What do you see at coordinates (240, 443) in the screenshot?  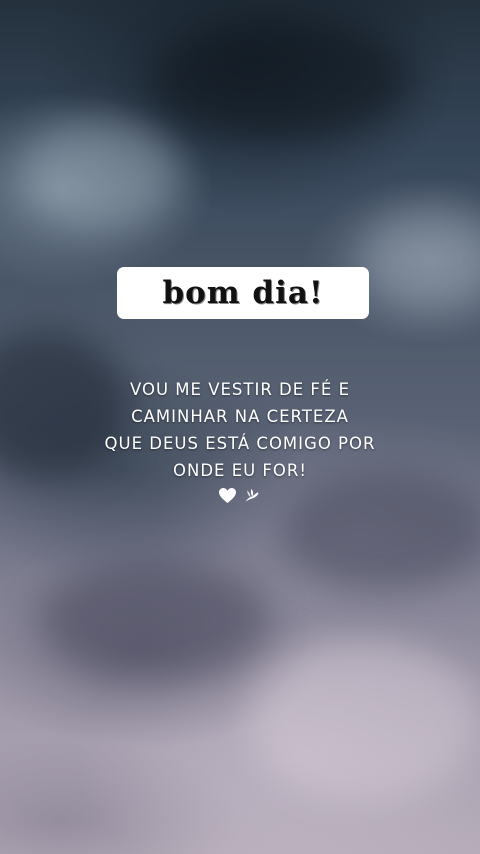 I see `quote-line: QUE DEUS ESTÁ COMIGO POR` at bounding box center [240, 443].